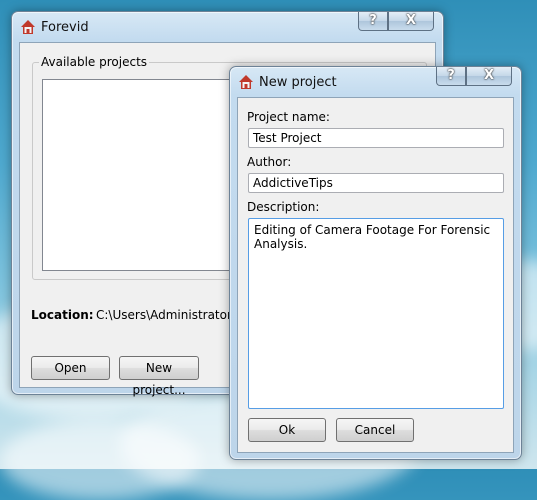 The width and height of the screenshot is (537, 500). Describe the element at coordinates (376, 138) in the screenshot. I see `project-name-field: Test Project` at that location.